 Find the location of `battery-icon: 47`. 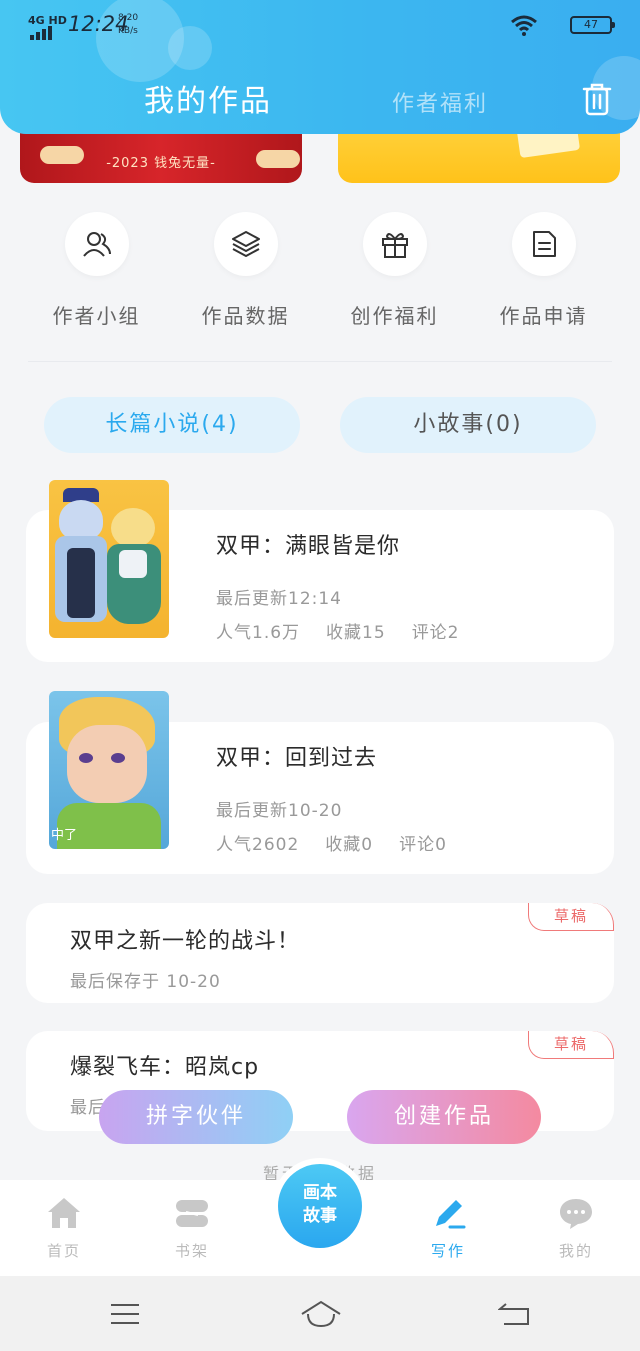

battery-icon: 47 is located at coordinates (592, 25).